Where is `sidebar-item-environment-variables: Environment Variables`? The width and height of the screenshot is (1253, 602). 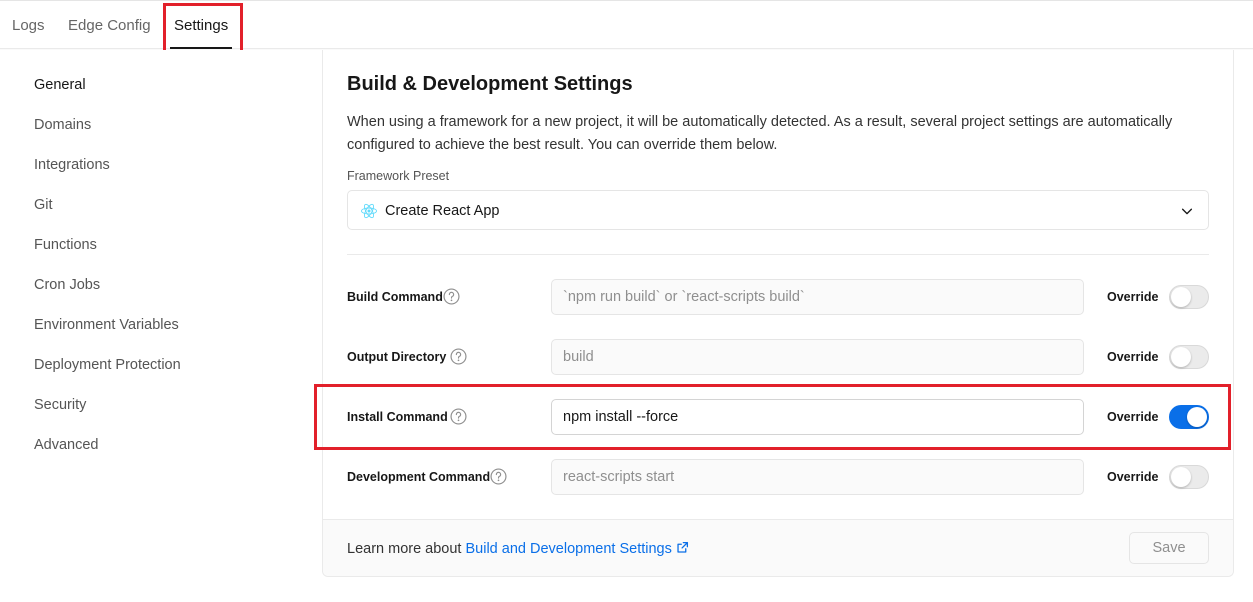 sidebar-item-environment-variables: Environment Variables is located at coordinates (106, 325).